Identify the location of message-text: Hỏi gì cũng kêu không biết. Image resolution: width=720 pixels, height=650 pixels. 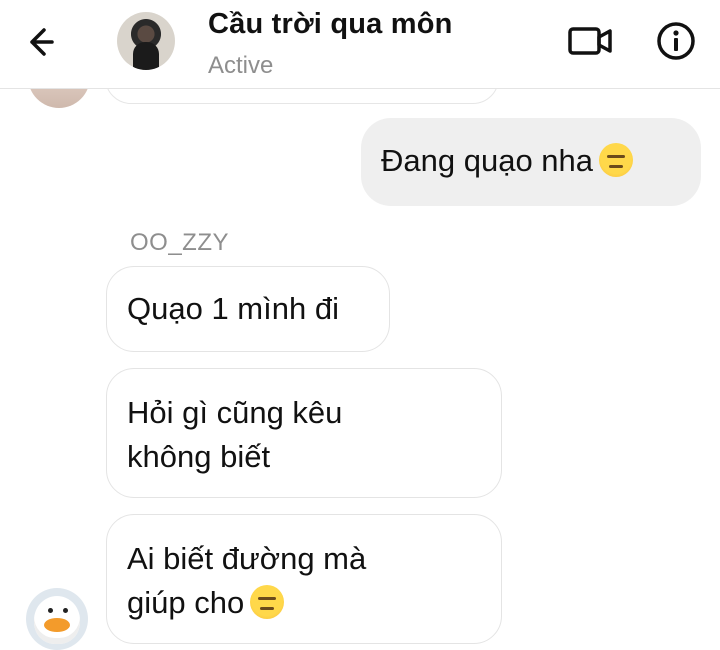
(234, 435).